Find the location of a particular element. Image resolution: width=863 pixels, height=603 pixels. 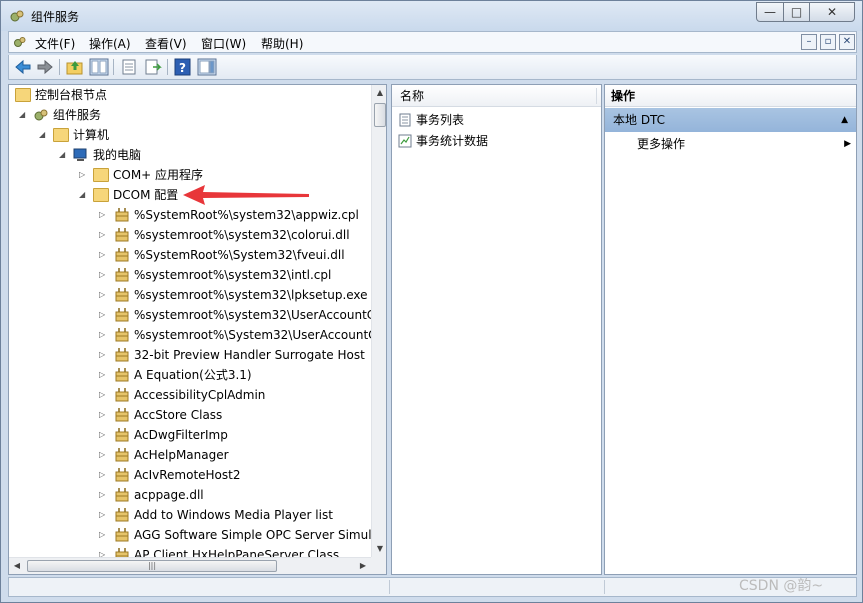

scroll-left-arrow-icon: ◀ is located at coordinates (17, 566).